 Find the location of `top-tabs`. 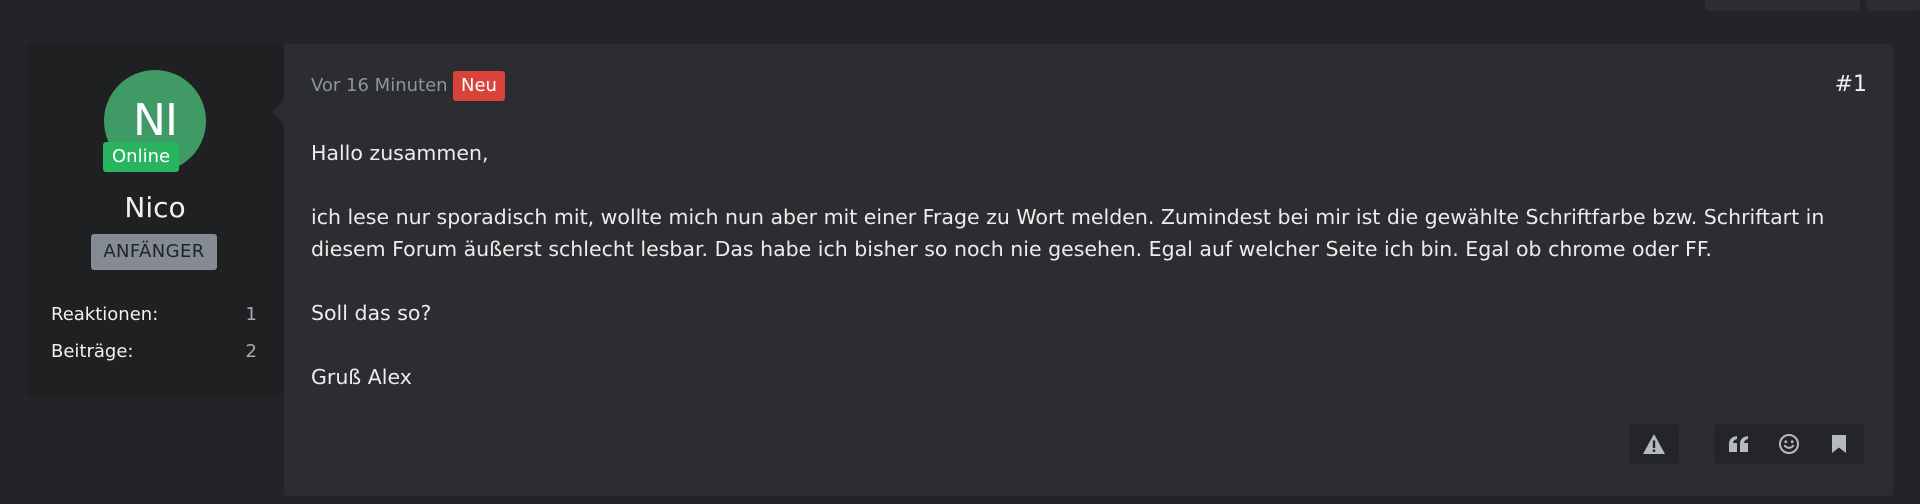

top-tabs is located at coordinates (1810, 6).